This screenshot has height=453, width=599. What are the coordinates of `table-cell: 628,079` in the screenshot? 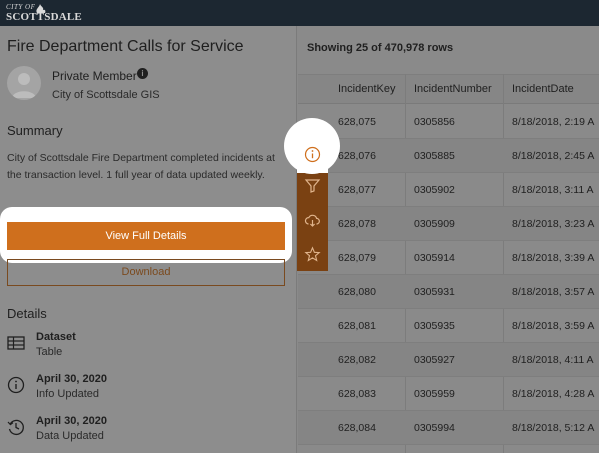 It's located at (357, 258).